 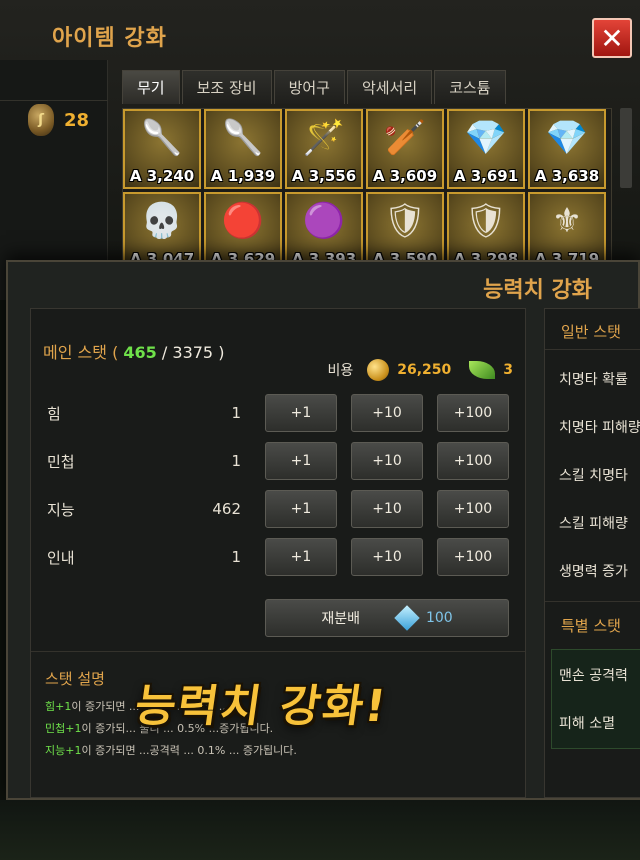 What do you see at coordinates (378, 370) in the screenshot?
I see `gold-coin-icon` at bounding box center [378, 370].